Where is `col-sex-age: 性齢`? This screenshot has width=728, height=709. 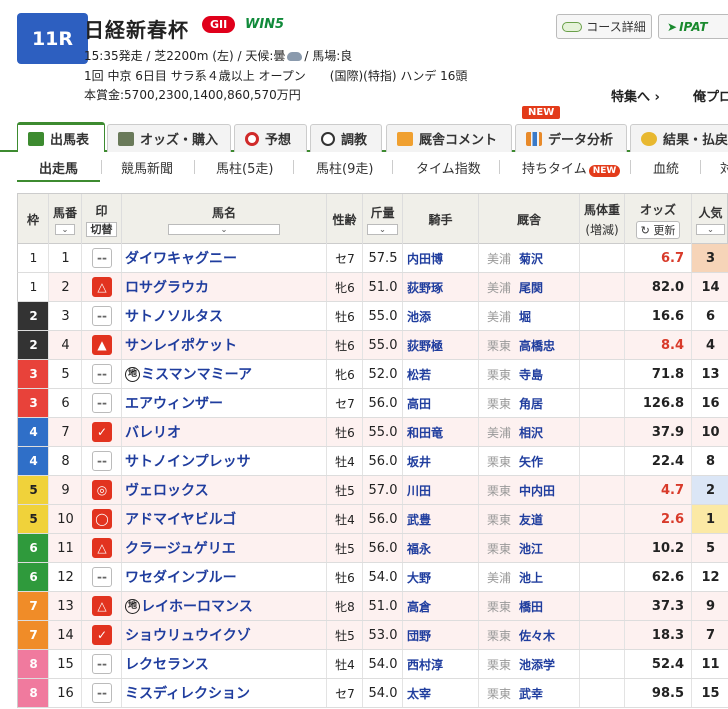 col-sex-age: 性齢 is located at coordinates (345, 219).